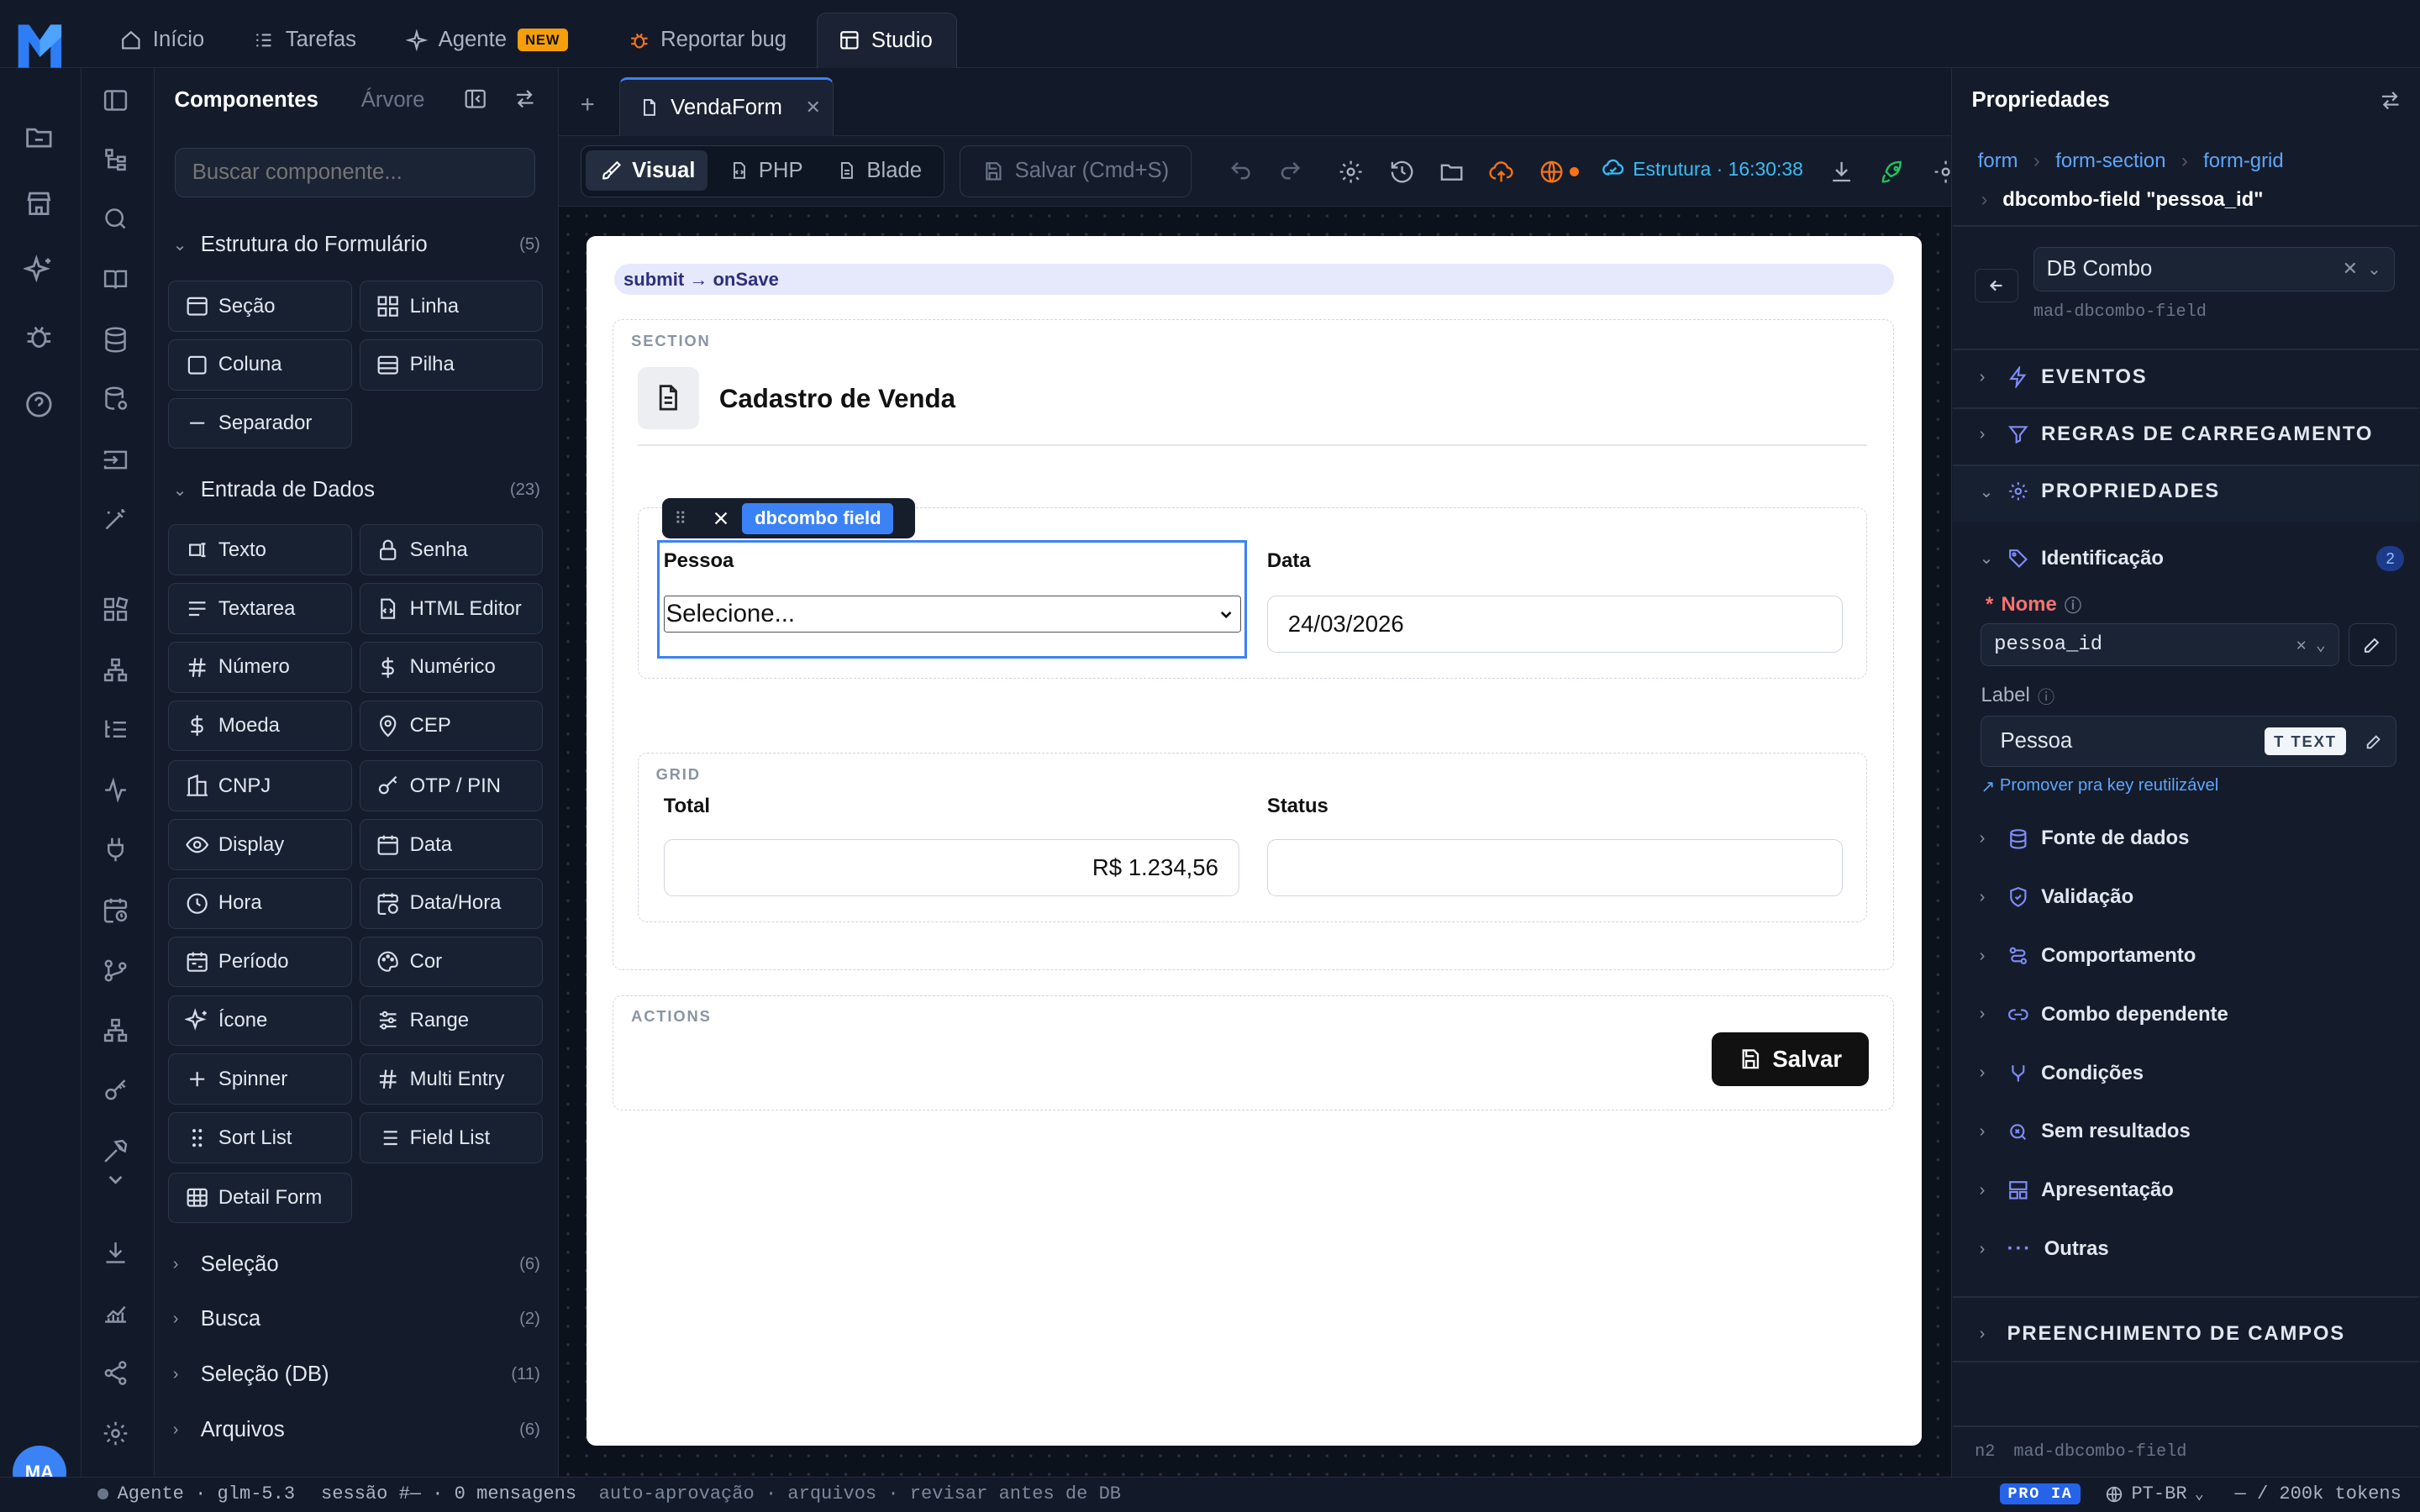 The image size is (2420, 1512). What do you see at coordinates (260, 667) in the screenshot?
I see `component-numero: Número` at bounding box center [260, 667].